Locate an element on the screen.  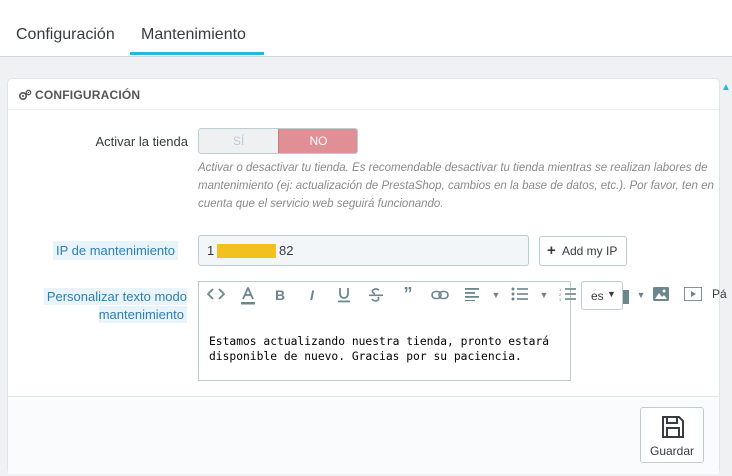
save-button: Guardar is located at coordinates (672, 435).